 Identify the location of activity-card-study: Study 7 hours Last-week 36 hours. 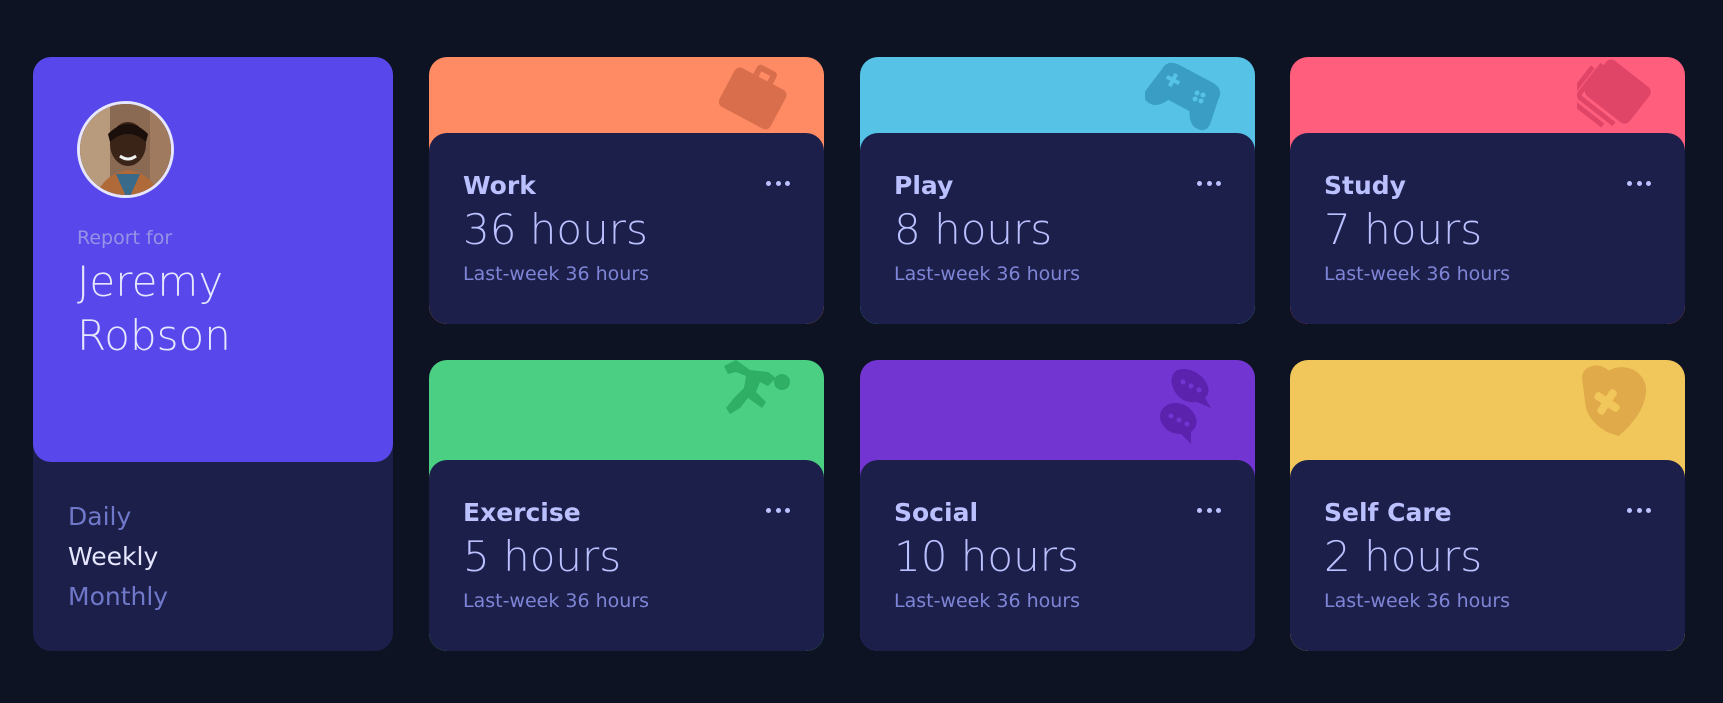
(1487, 190).